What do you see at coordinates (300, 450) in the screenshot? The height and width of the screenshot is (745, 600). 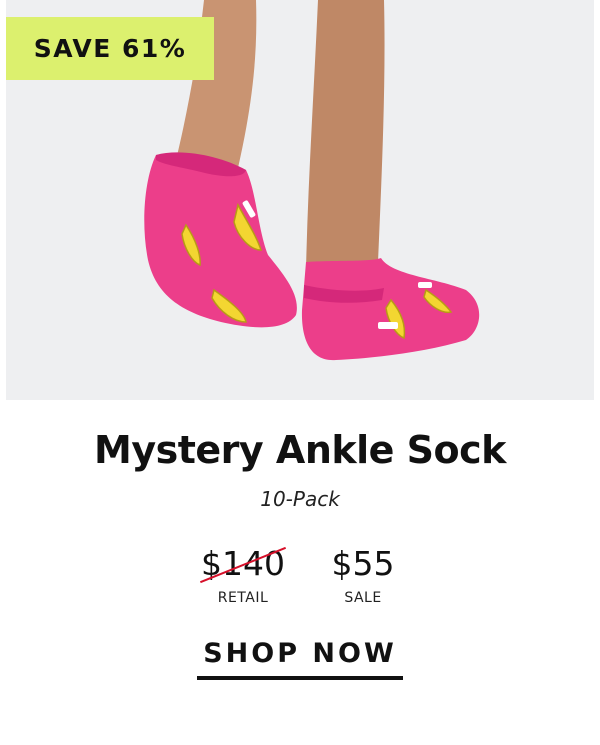 I see `product-title: Mystery Ankle Sock` at bounding box center [300, 450].